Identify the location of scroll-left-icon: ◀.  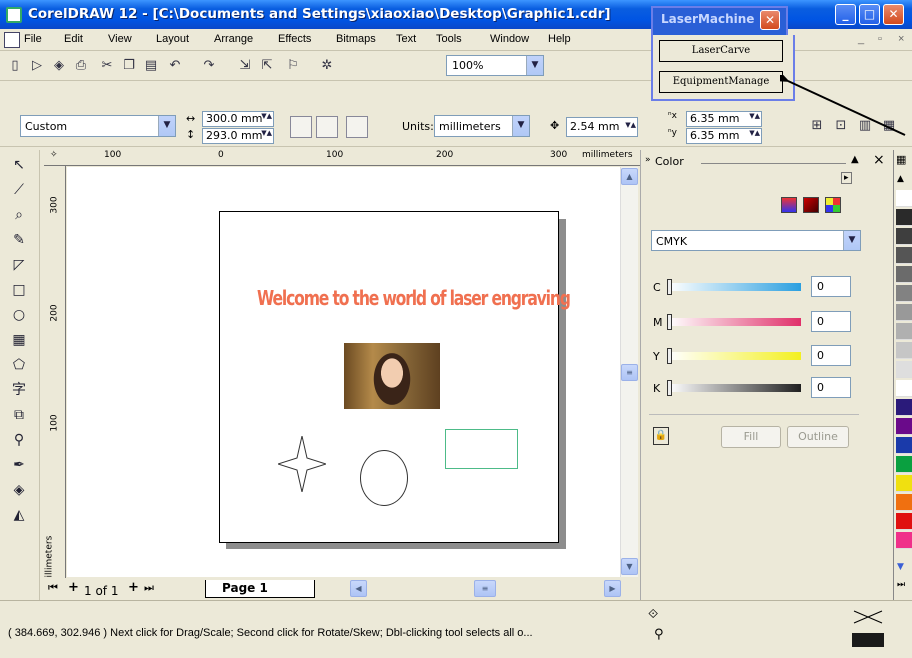
(358, 588).